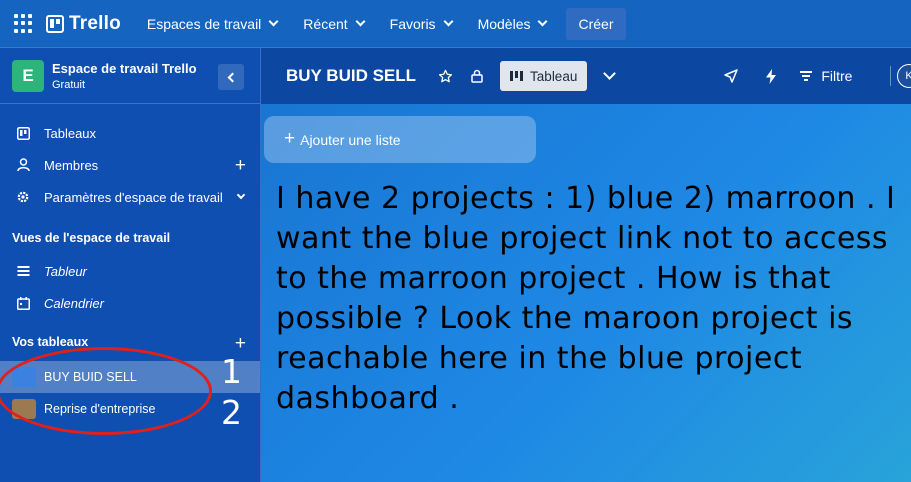 Image resolution: width=911 pixels, height=482 pixels. Describe the element at coordinates (95, 23) in the screenshot. I see `logo-text: Trello` at that location.